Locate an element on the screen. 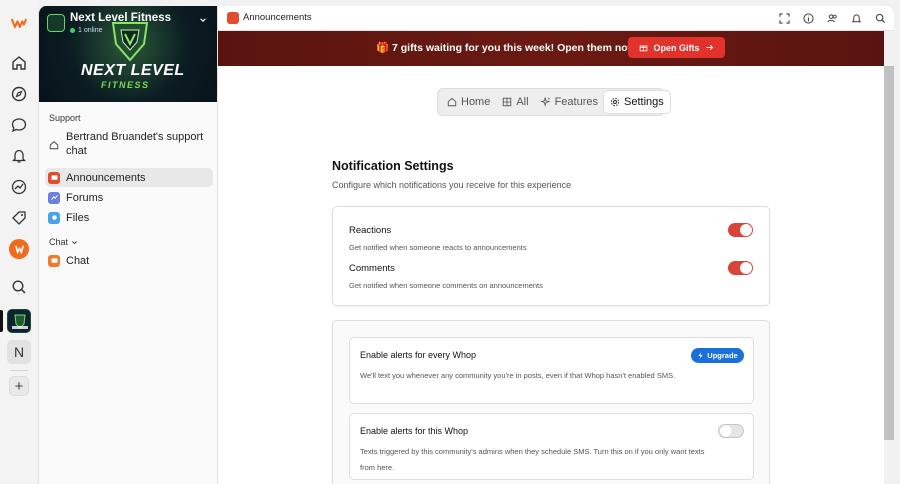 This screenshot has width=900, height=484. whop-logo-icon is located at coordinates (19, 23).